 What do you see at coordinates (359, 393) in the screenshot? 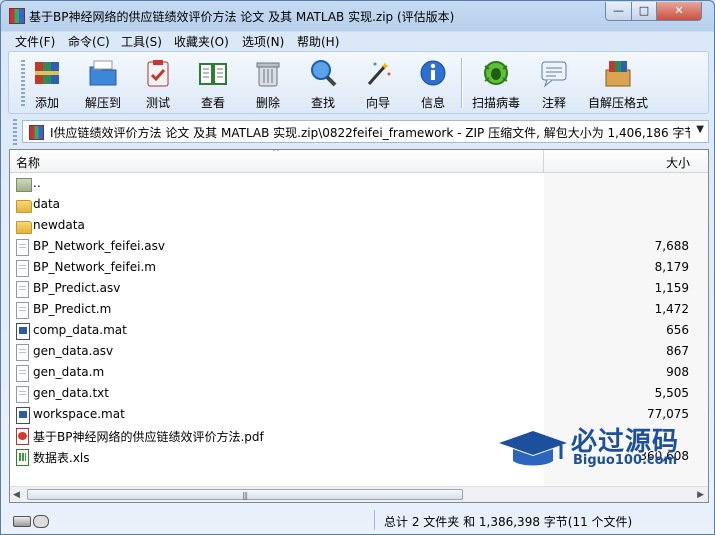
I see `list-item: gen_data.txt 5,505` at bounding box center [359, 393].